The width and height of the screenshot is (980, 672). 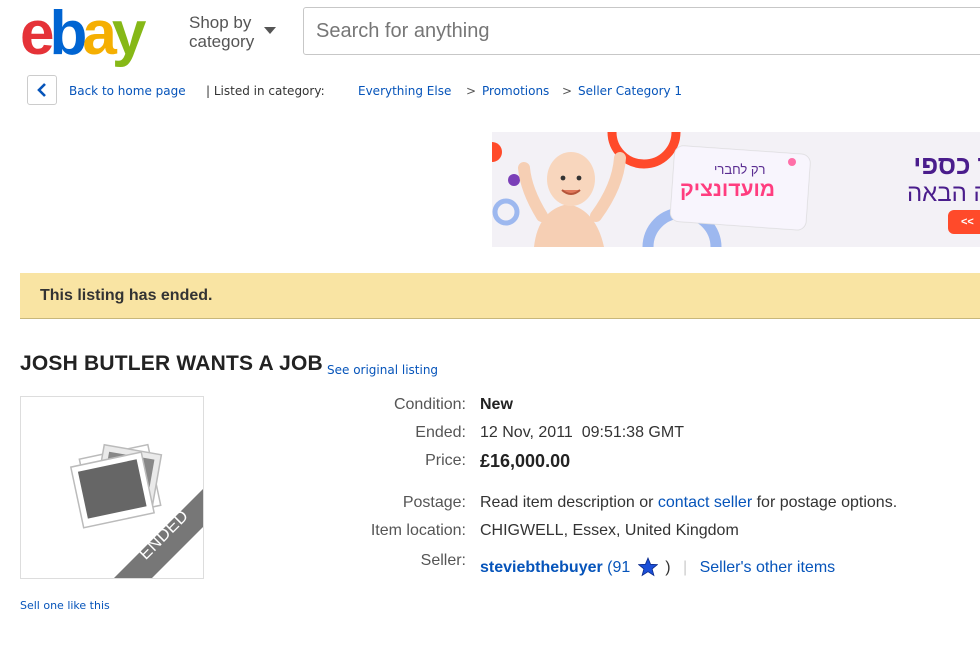 What do you see at coordinates (445, 460) in the screenshot?
I see `price-label: Price:` at bounding box center [445, 460].